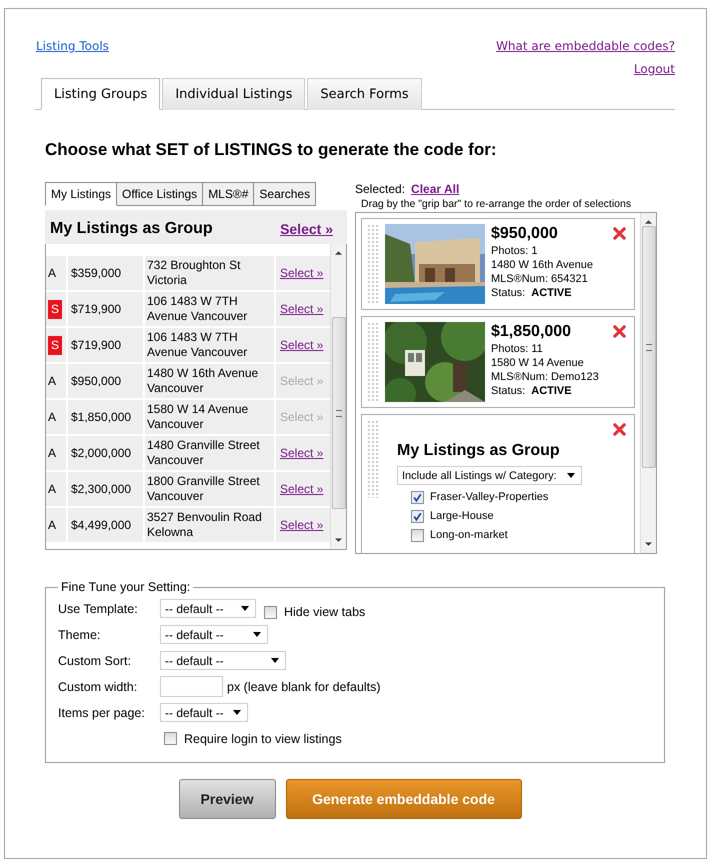 This screenshot has height=867, width=713. Describe the element at coordinates (95, 661) in the screenshot. I see `field-label: Custom Sort:` at that location.